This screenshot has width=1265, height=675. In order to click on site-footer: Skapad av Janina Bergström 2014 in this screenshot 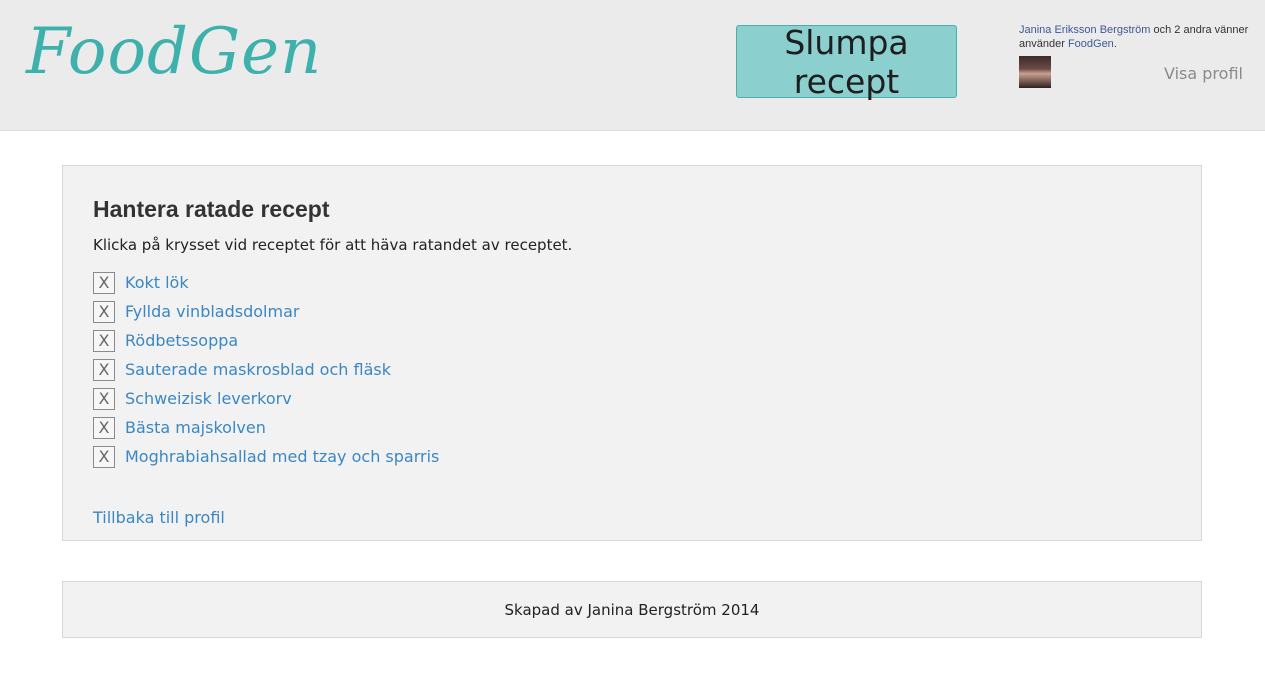, I will do `click(632, 609)`.